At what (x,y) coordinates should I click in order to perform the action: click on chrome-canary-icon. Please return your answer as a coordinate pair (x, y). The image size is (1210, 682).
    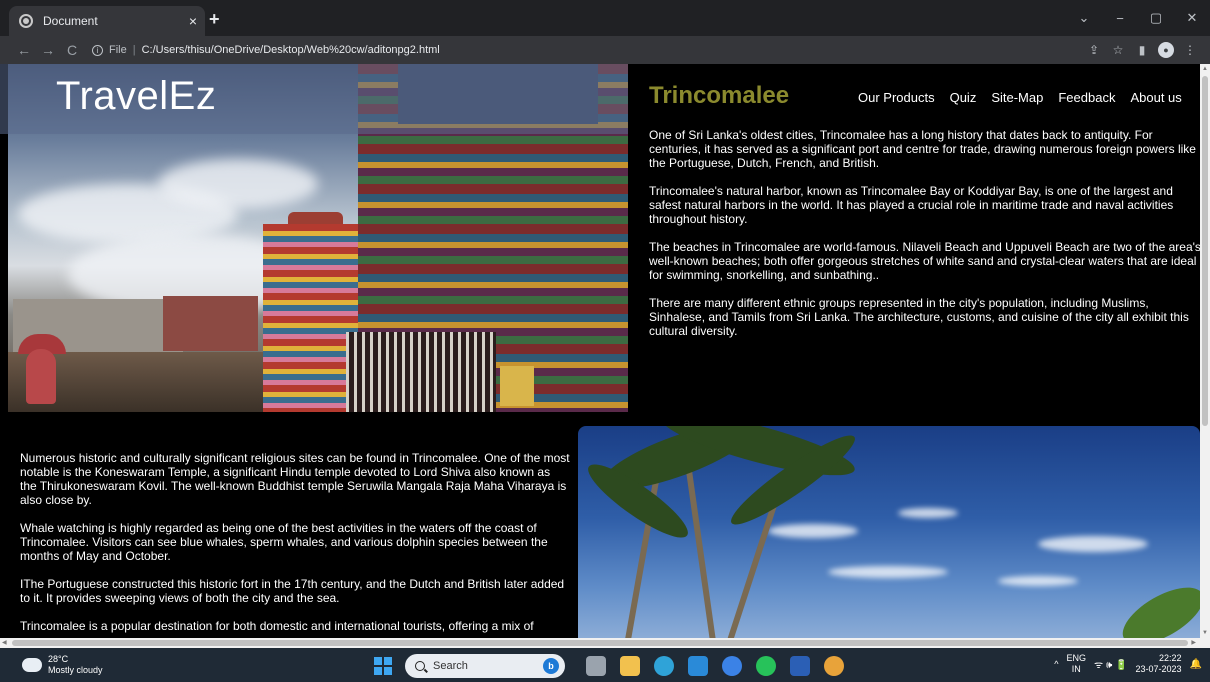
    Looking at the image, I should click on (732, 666).